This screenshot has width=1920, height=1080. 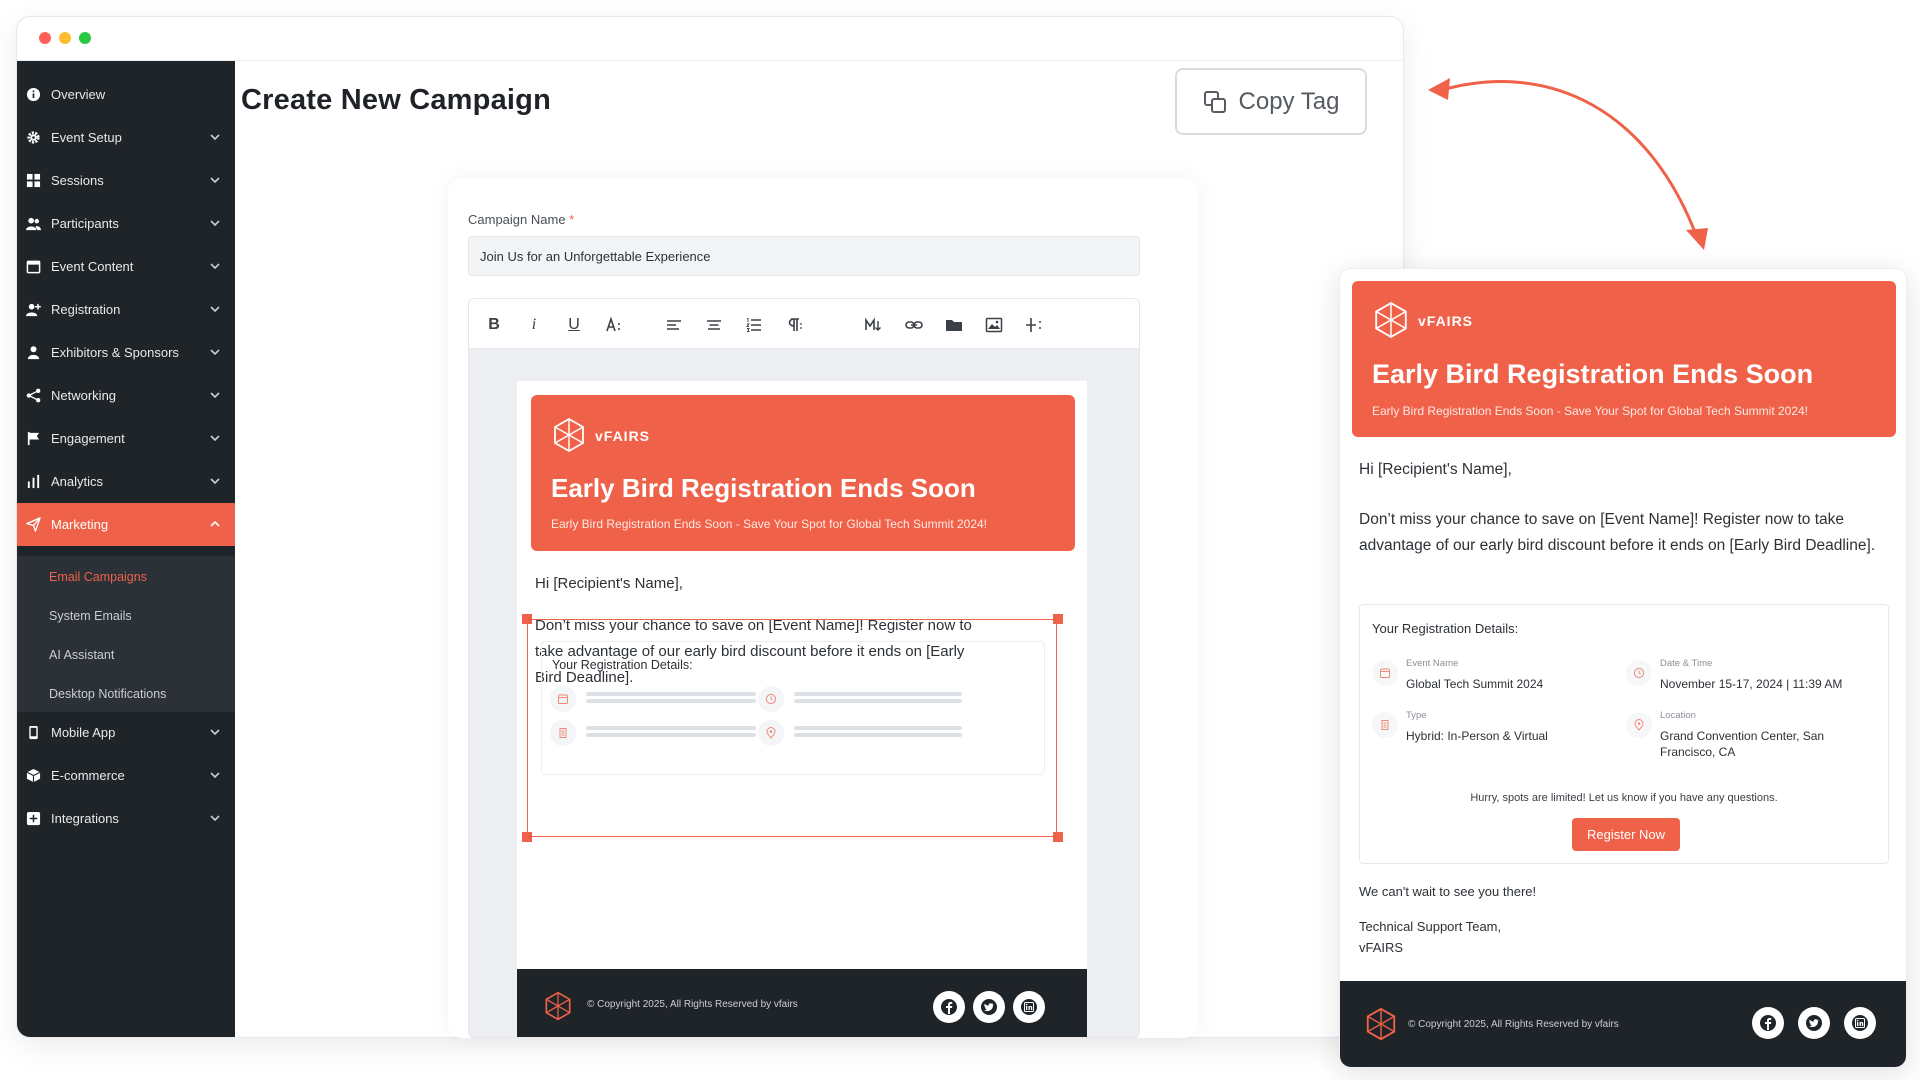 I want to click on resize-handle-bottom-right, so click(x=1058, y=837).